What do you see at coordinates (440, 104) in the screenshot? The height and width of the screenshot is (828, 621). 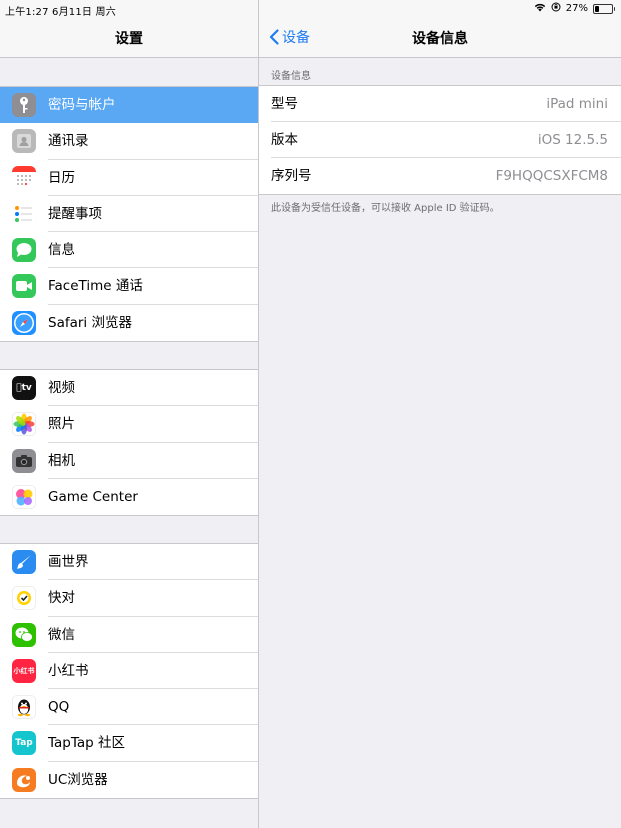 I see `info-row-model: 型号 iPad mini` at bounding box center [440, 104].